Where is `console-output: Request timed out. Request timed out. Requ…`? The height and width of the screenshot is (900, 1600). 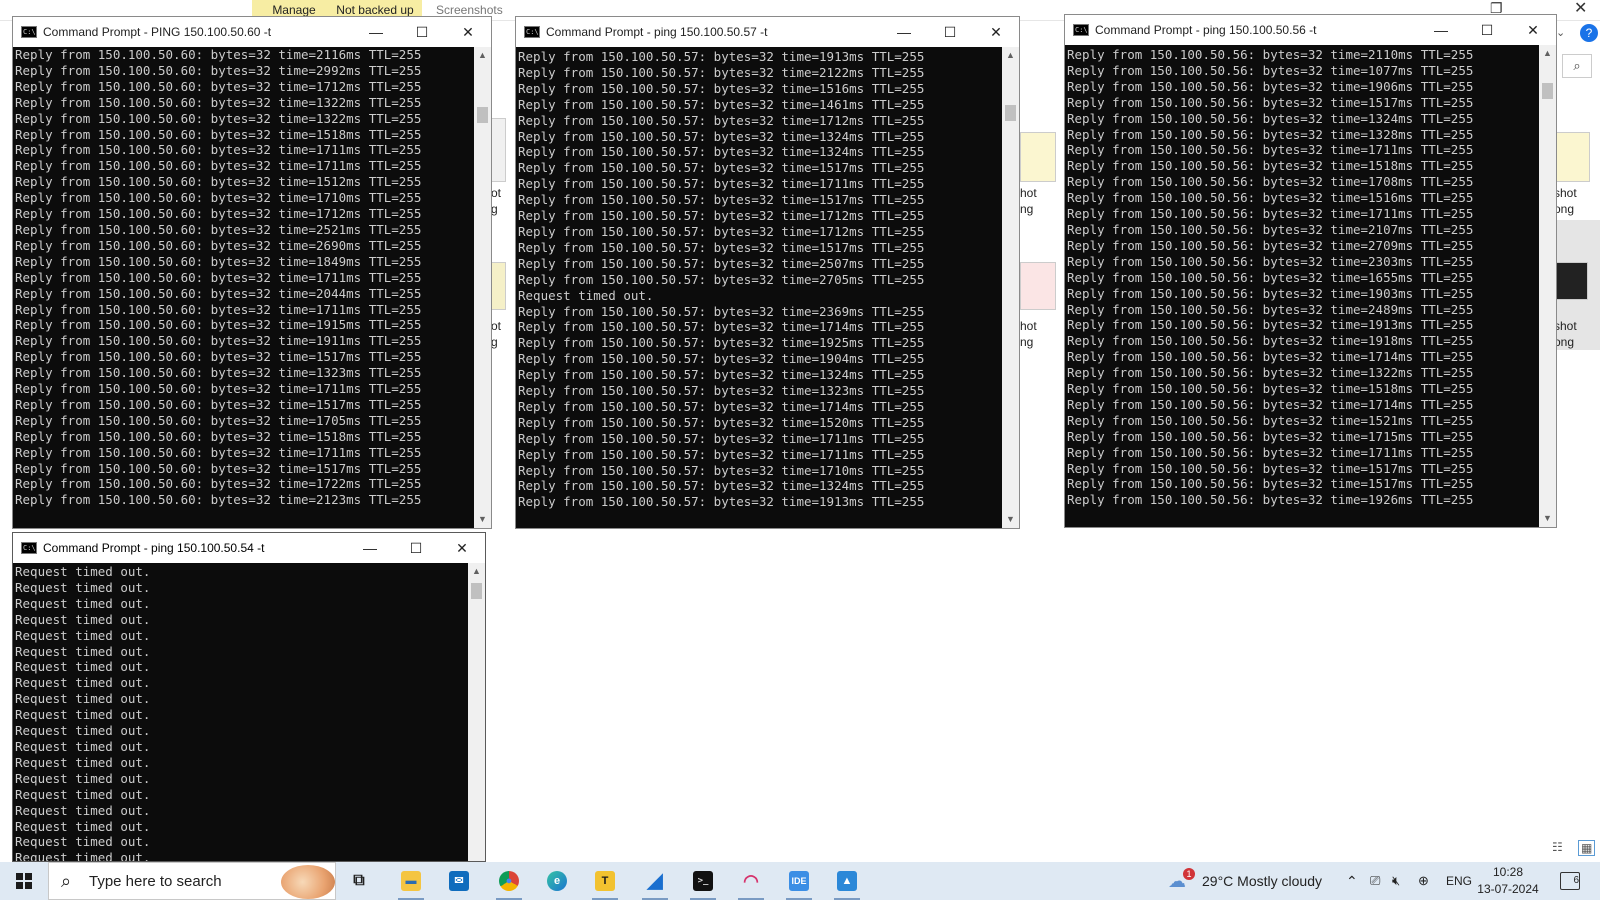 console-output: Request timed out. Request timed out. Requ… is located at coordinates (240, 712).